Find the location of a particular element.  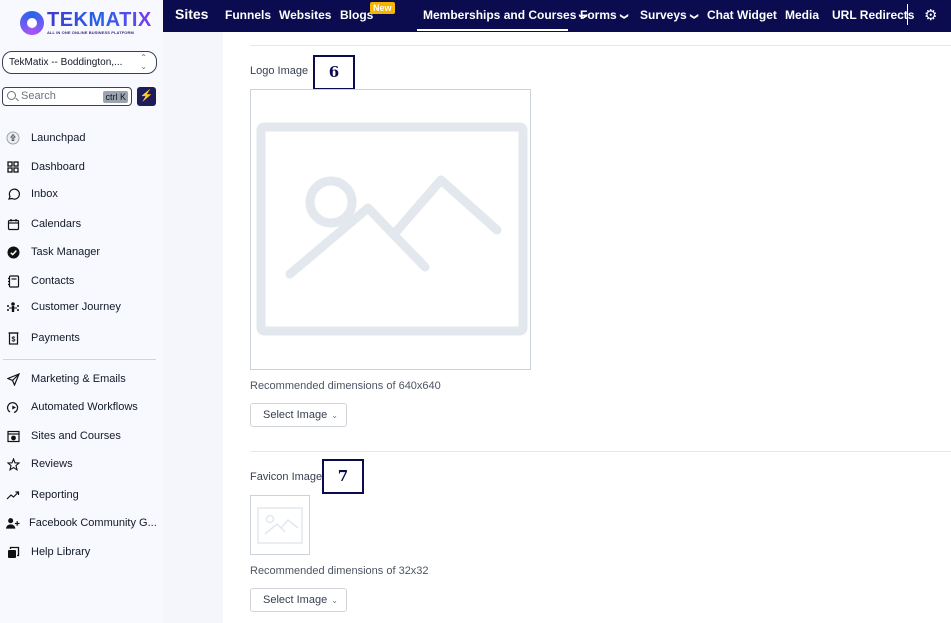

sidebar-item-customer-journey: Customer Journey is located at coordinates (80, 307).